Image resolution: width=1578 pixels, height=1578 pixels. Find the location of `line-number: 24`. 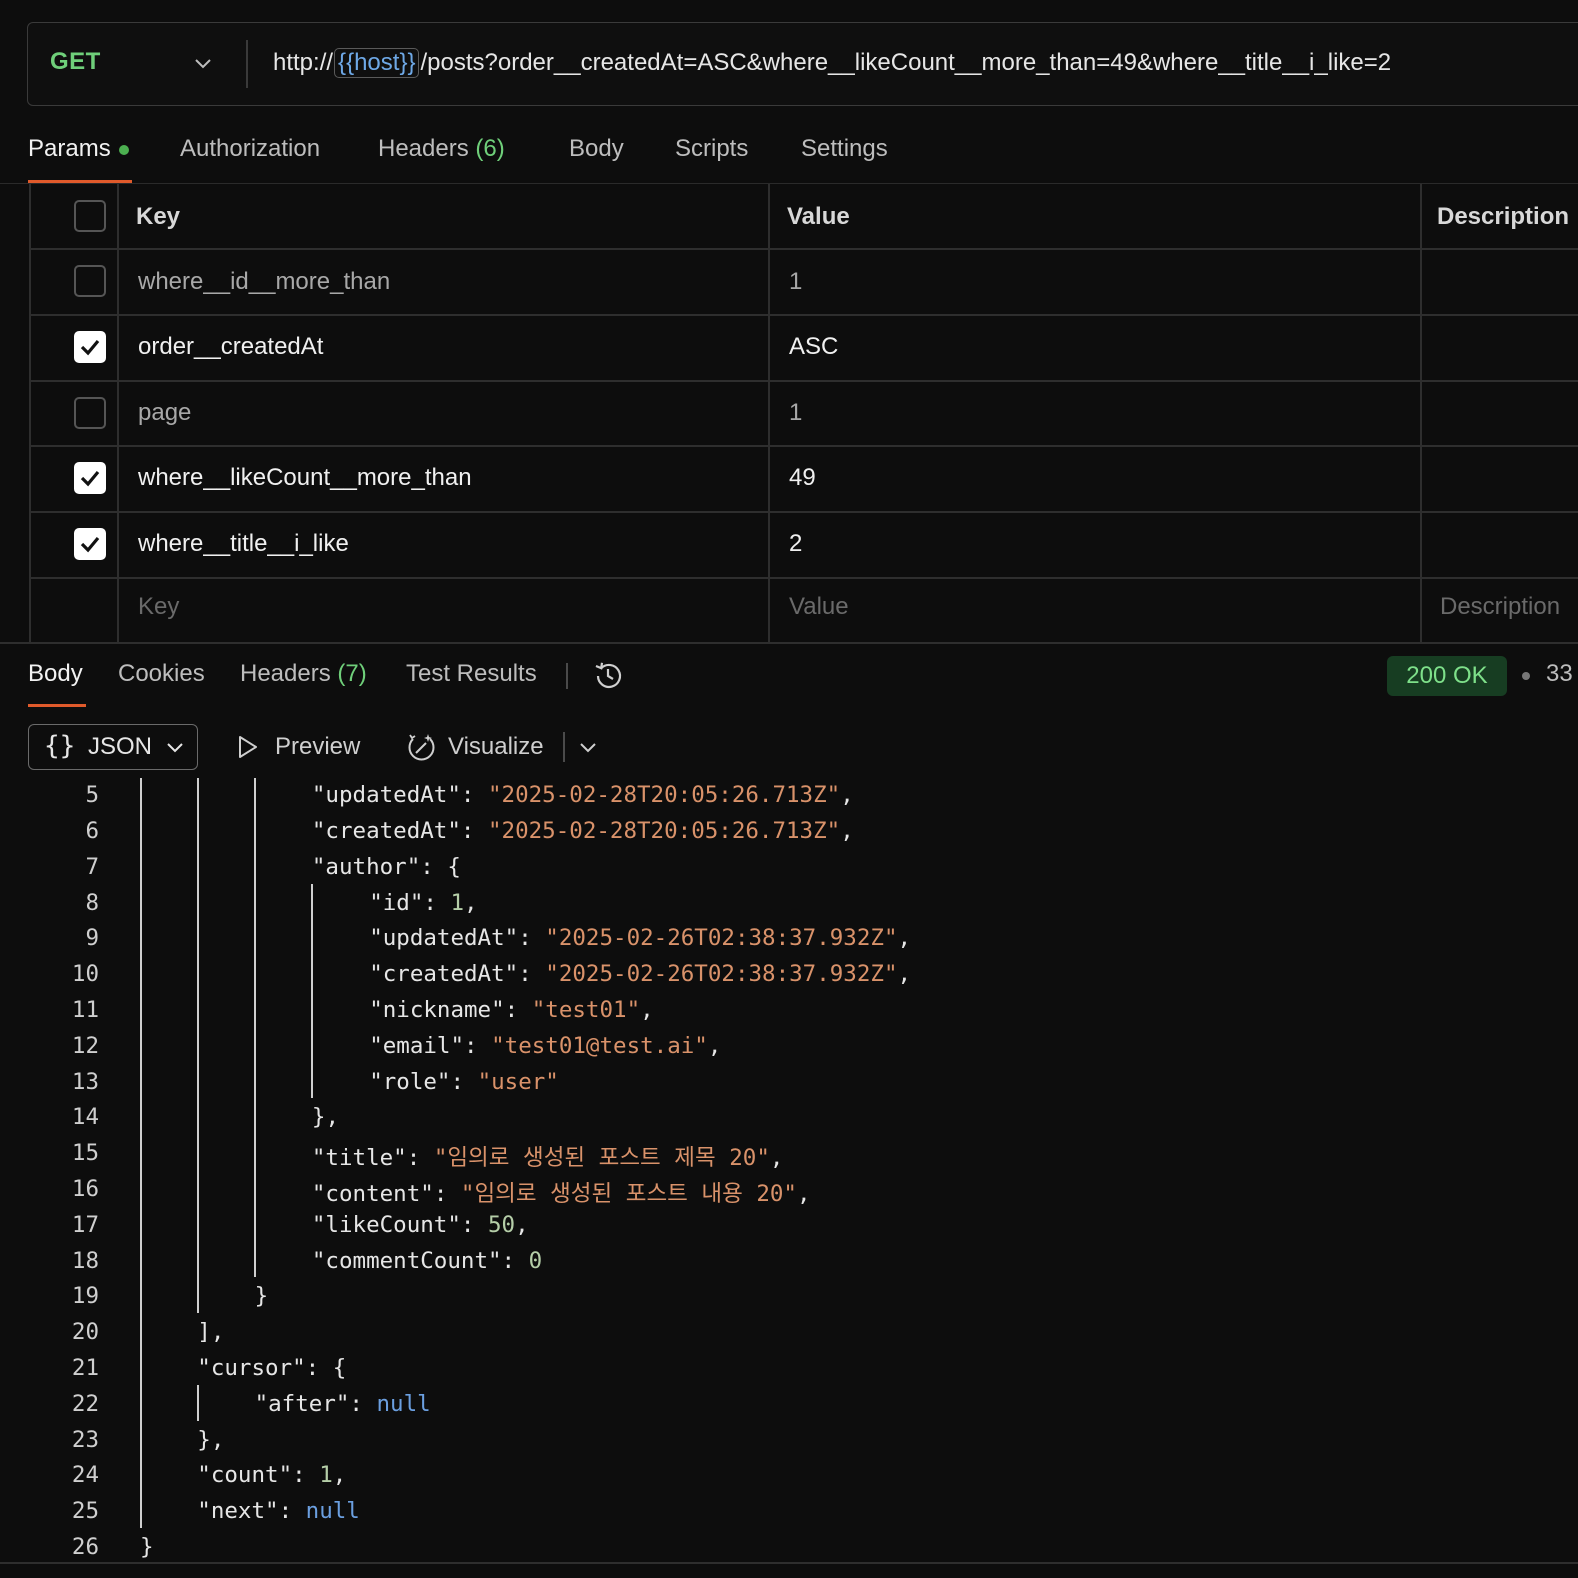

line-number: 24 is located at coordinates (85, 1475).